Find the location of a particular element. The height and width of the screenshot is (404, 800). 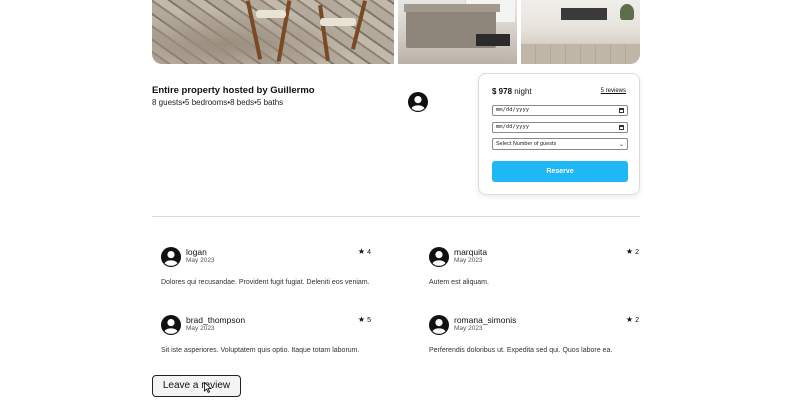

rating-value: 4 is located at coordinates (369, 252).